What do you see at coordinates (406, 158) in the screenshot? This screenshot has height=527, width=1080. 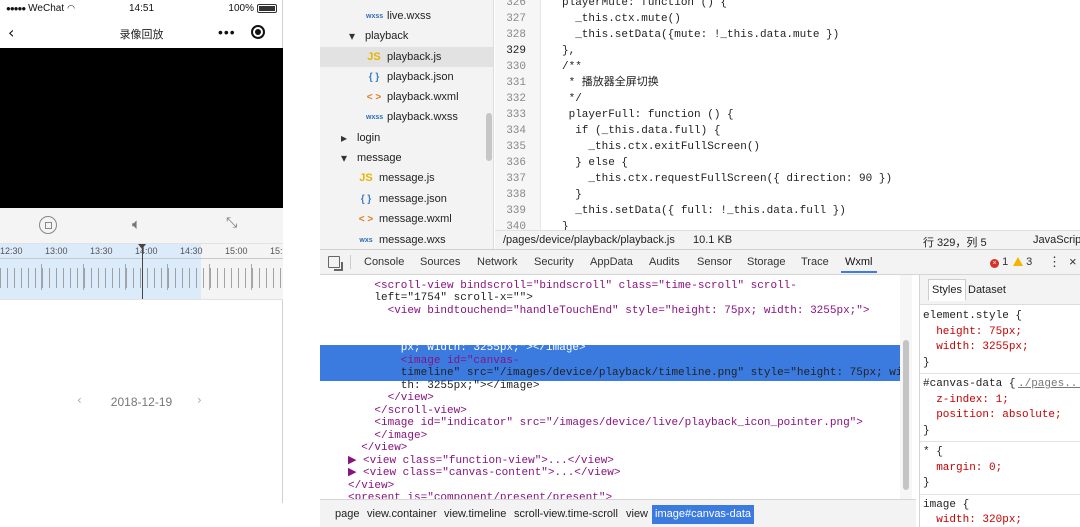 I see `folder-item-message: ▾ message` at bounding box center [406, 158].